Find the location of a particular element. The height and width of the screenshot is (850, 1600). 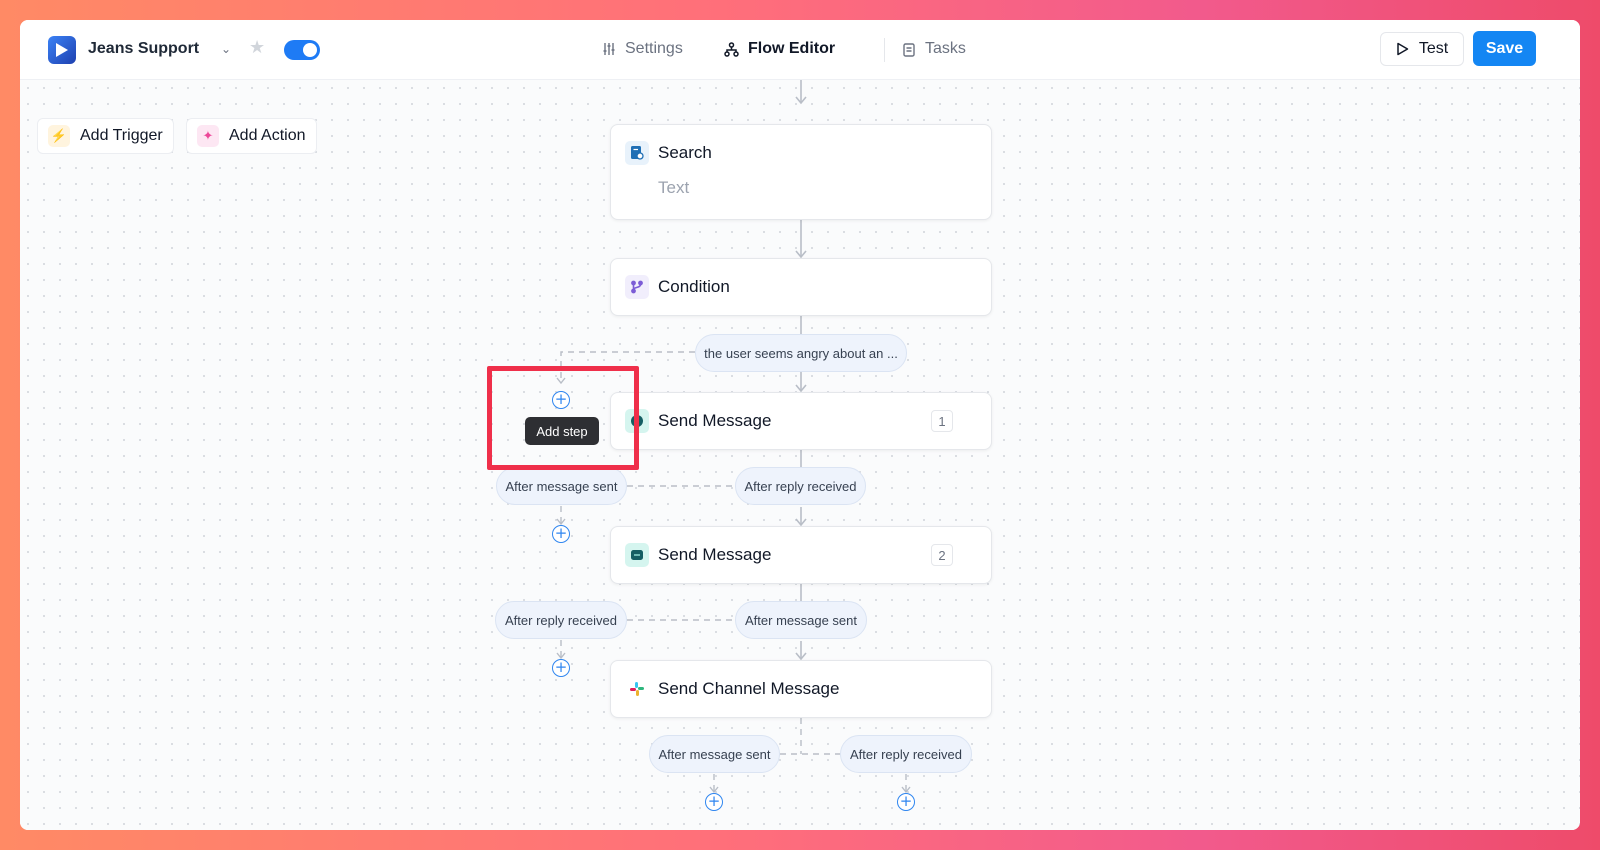

test-button-label: Test is located at coordinates (1433, 48).